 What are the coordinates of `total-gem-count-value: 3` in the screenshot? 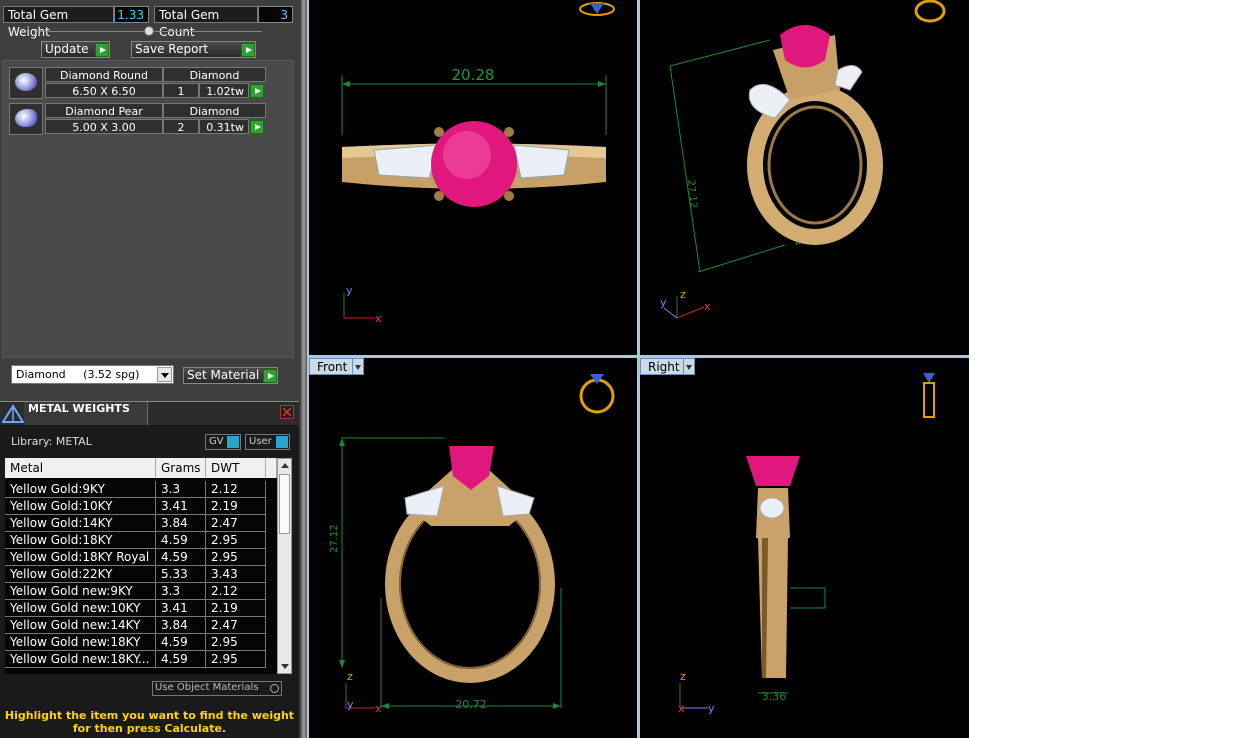 It's located at (275, 14).